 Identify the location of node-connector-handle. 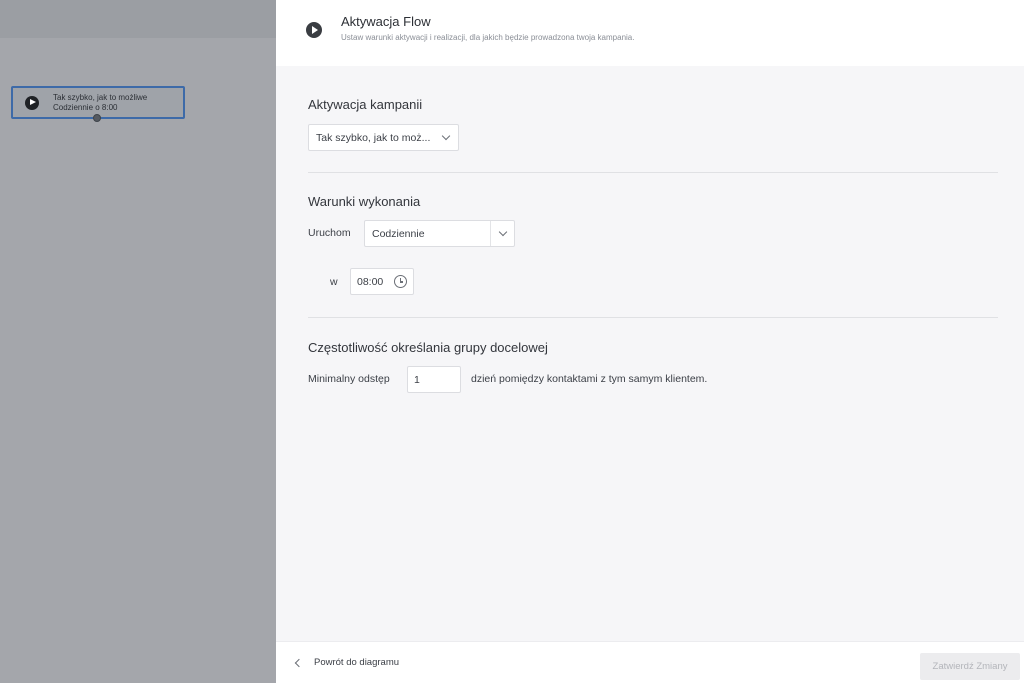
(97, 118).